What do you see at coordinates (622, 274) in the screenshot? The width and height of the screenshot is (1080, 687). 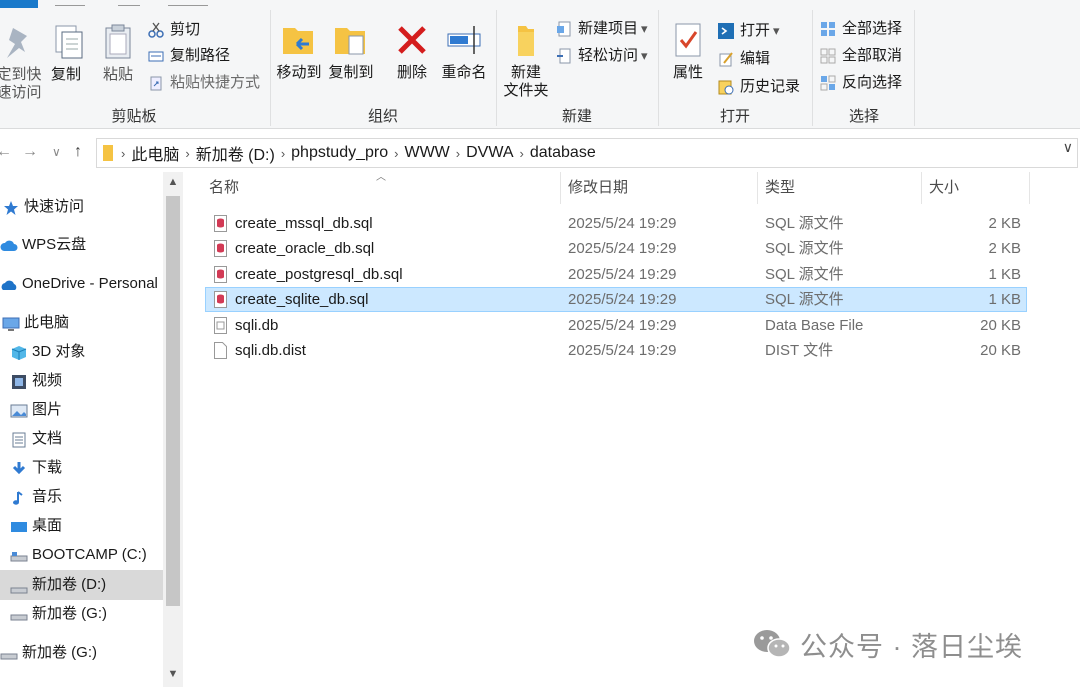 I see `file-date: 2025/5/24 19:29` at bounding box center [622, 274].